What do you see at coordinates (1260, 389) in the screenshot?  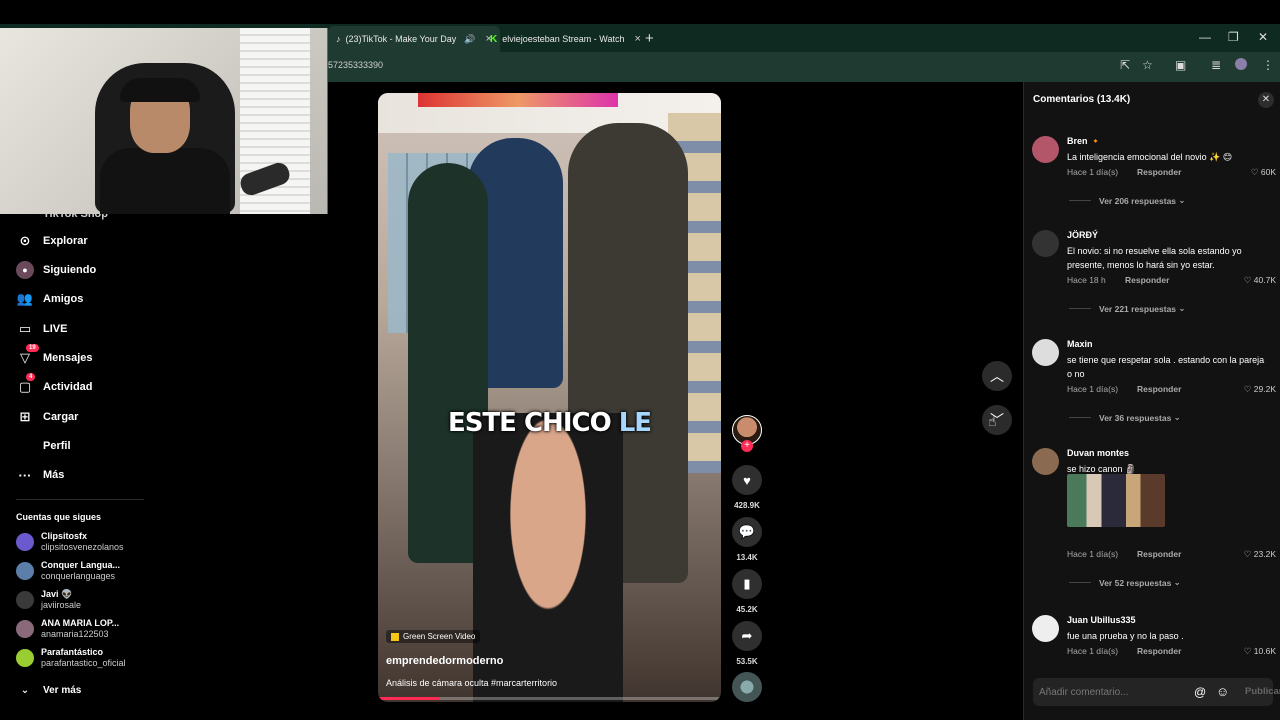 I see `comment-likes: ♡ 29.2K` at bounding box center [1260, 389].